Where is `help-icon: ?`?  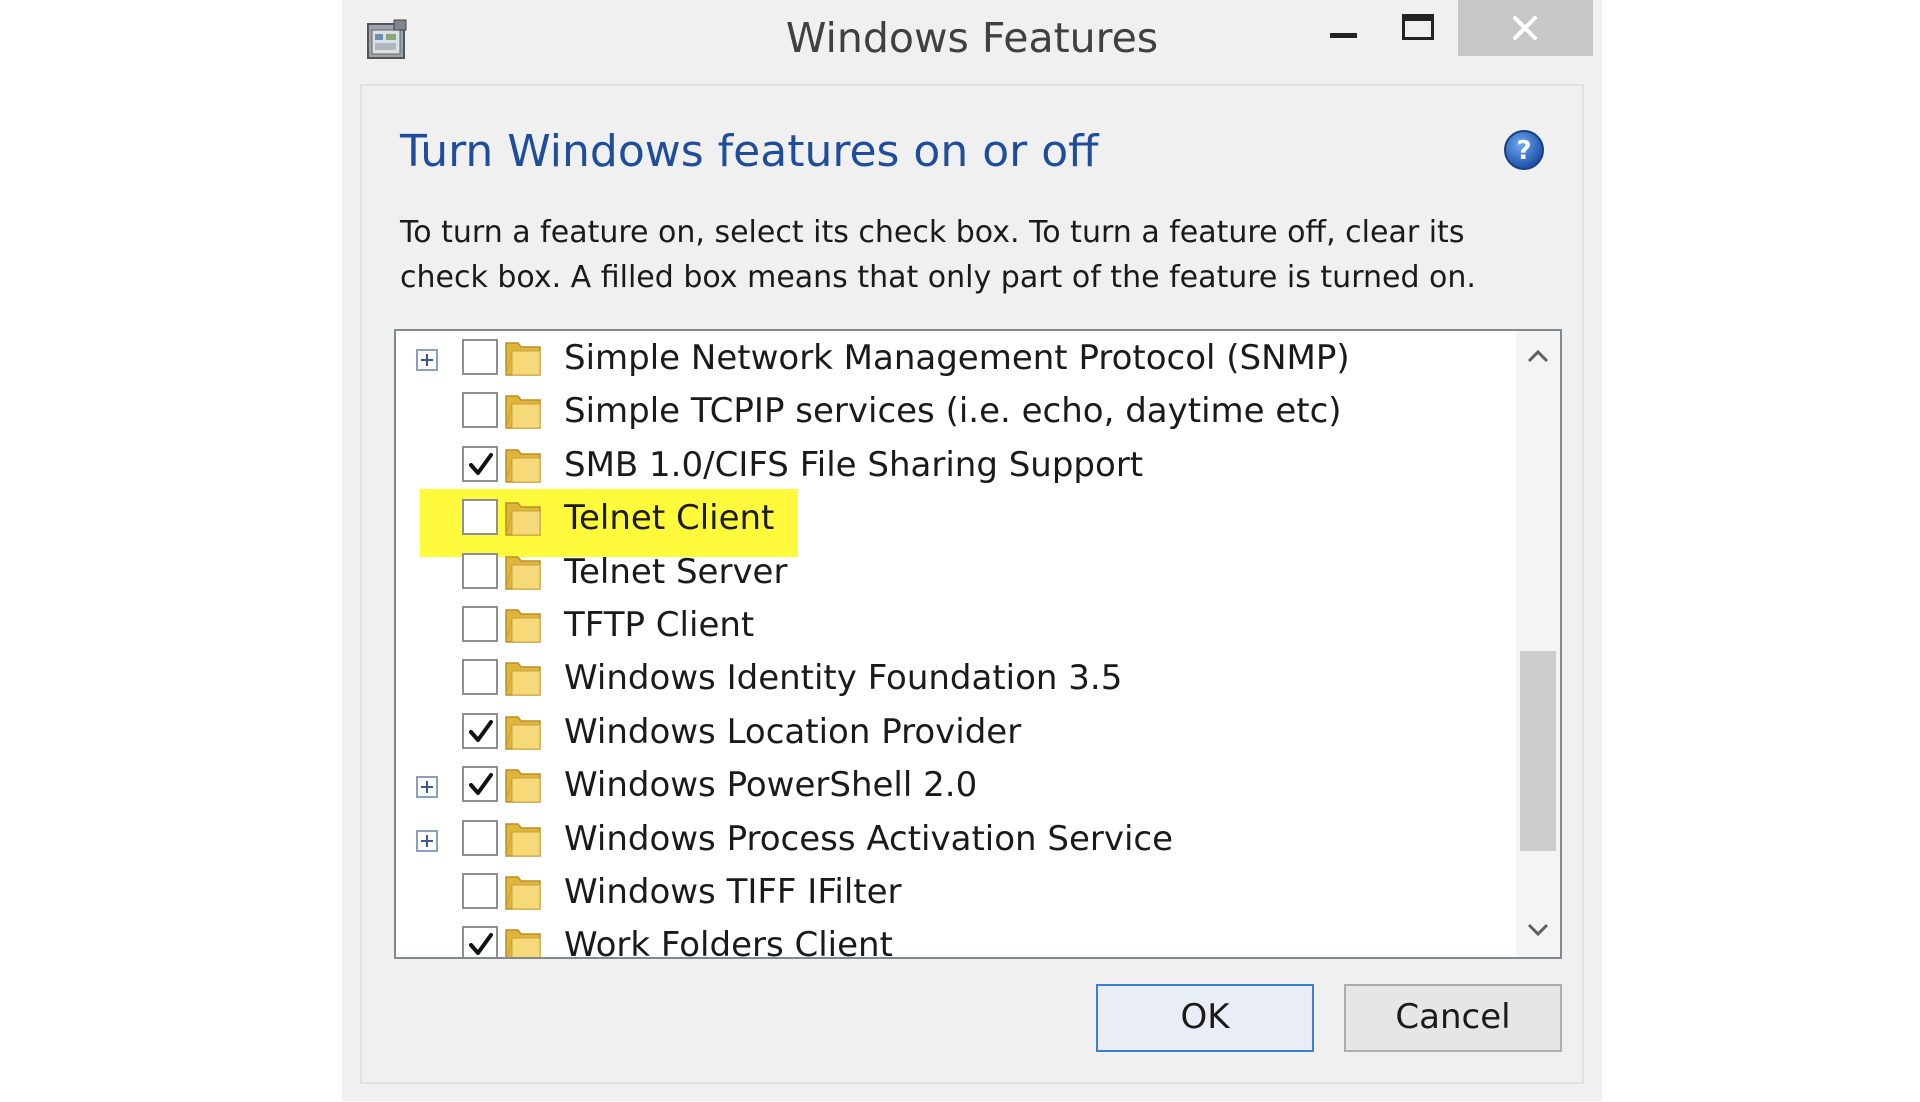 help-icon: ? is located at coordinates (1524, 150).